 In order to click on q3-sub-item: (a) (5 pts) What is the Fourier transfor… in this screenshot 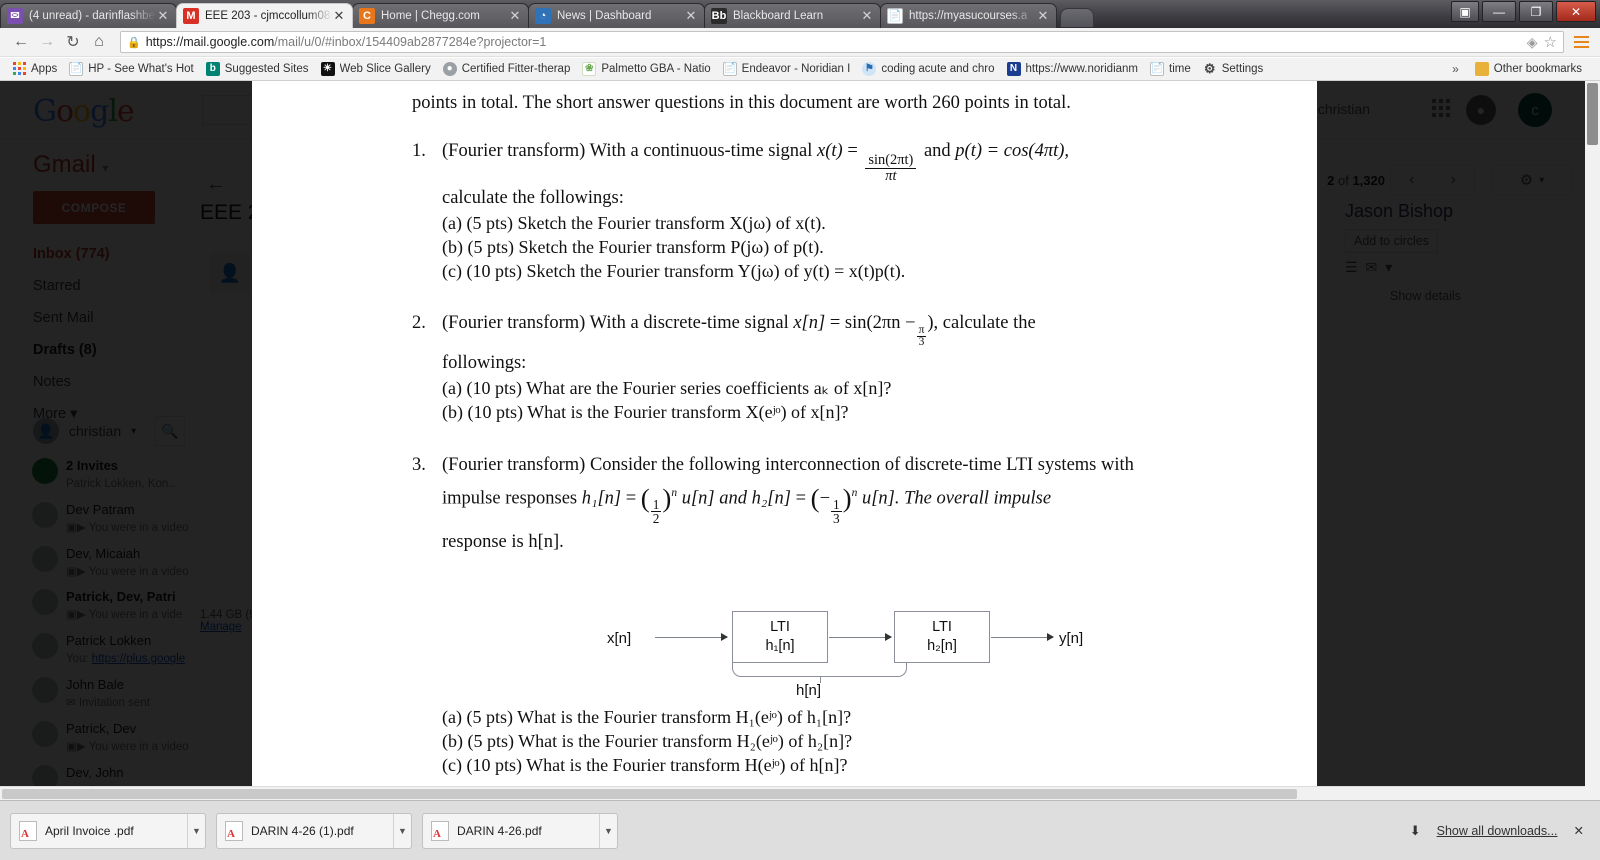, I will do `click(647, 716)`.